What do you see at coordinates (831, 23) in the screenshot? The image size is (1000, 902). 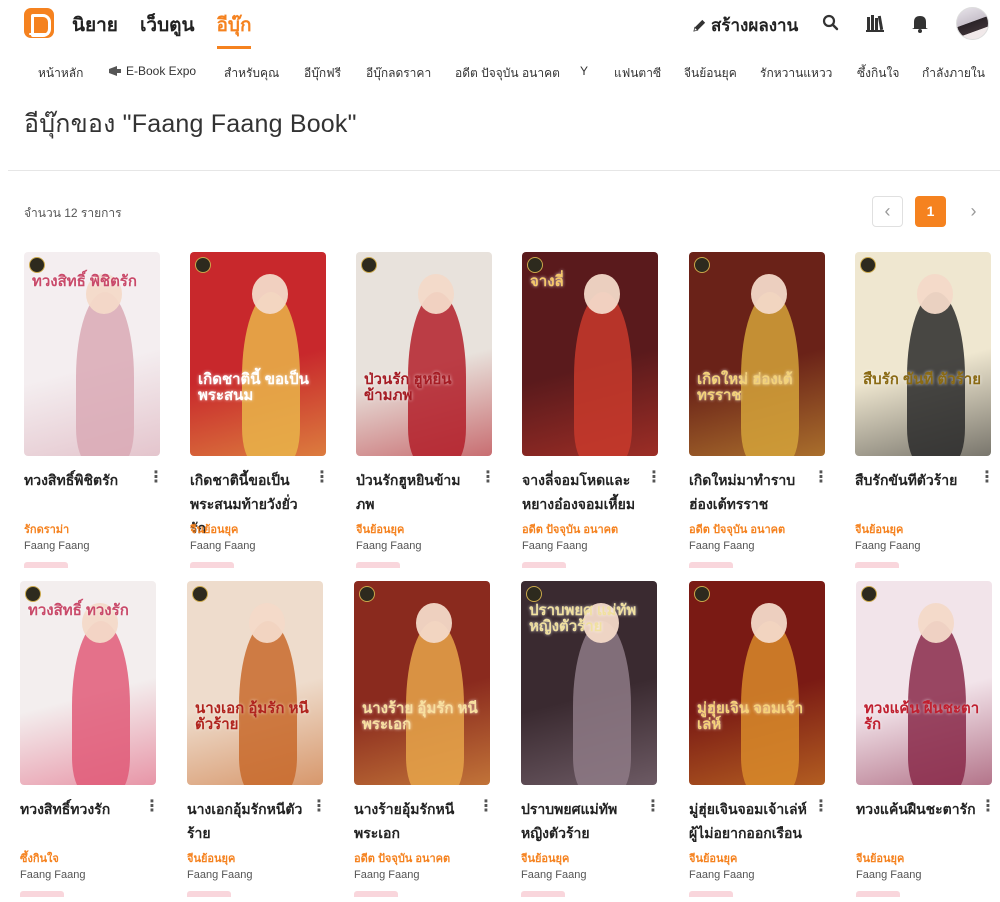 I see `search-icon` at bounding box center [831, 23].